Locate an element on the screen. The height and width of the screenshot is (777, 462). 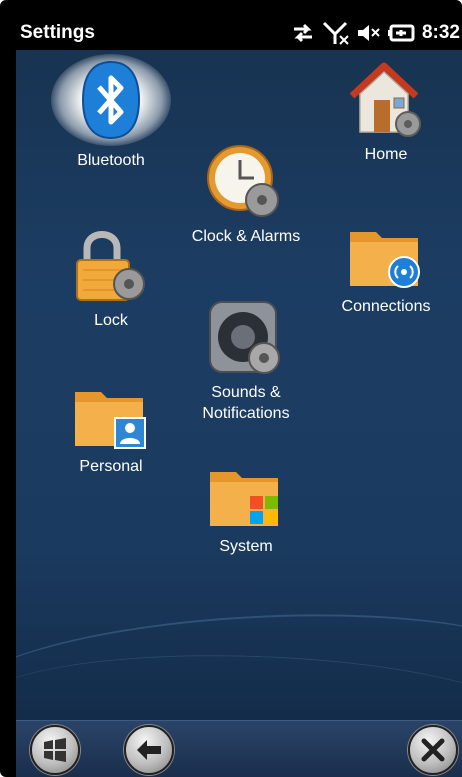
personal-icon is located at coordinates (111, 418).